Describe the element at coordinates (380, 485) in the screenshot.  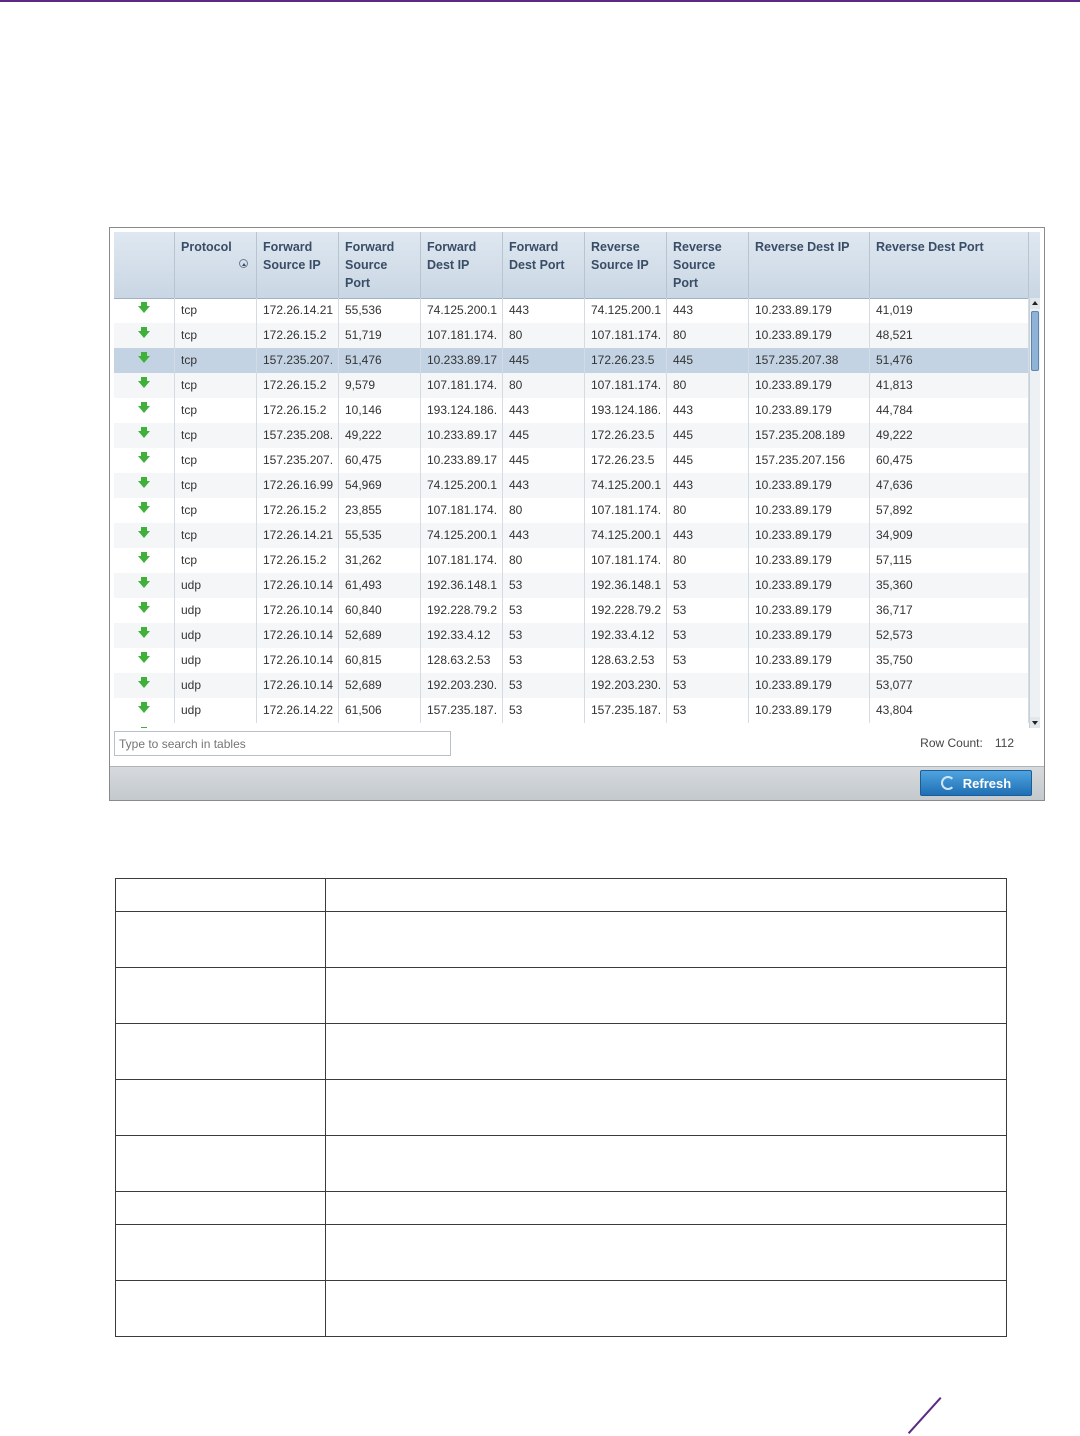
I see `table-cell: 54,969` at that location.